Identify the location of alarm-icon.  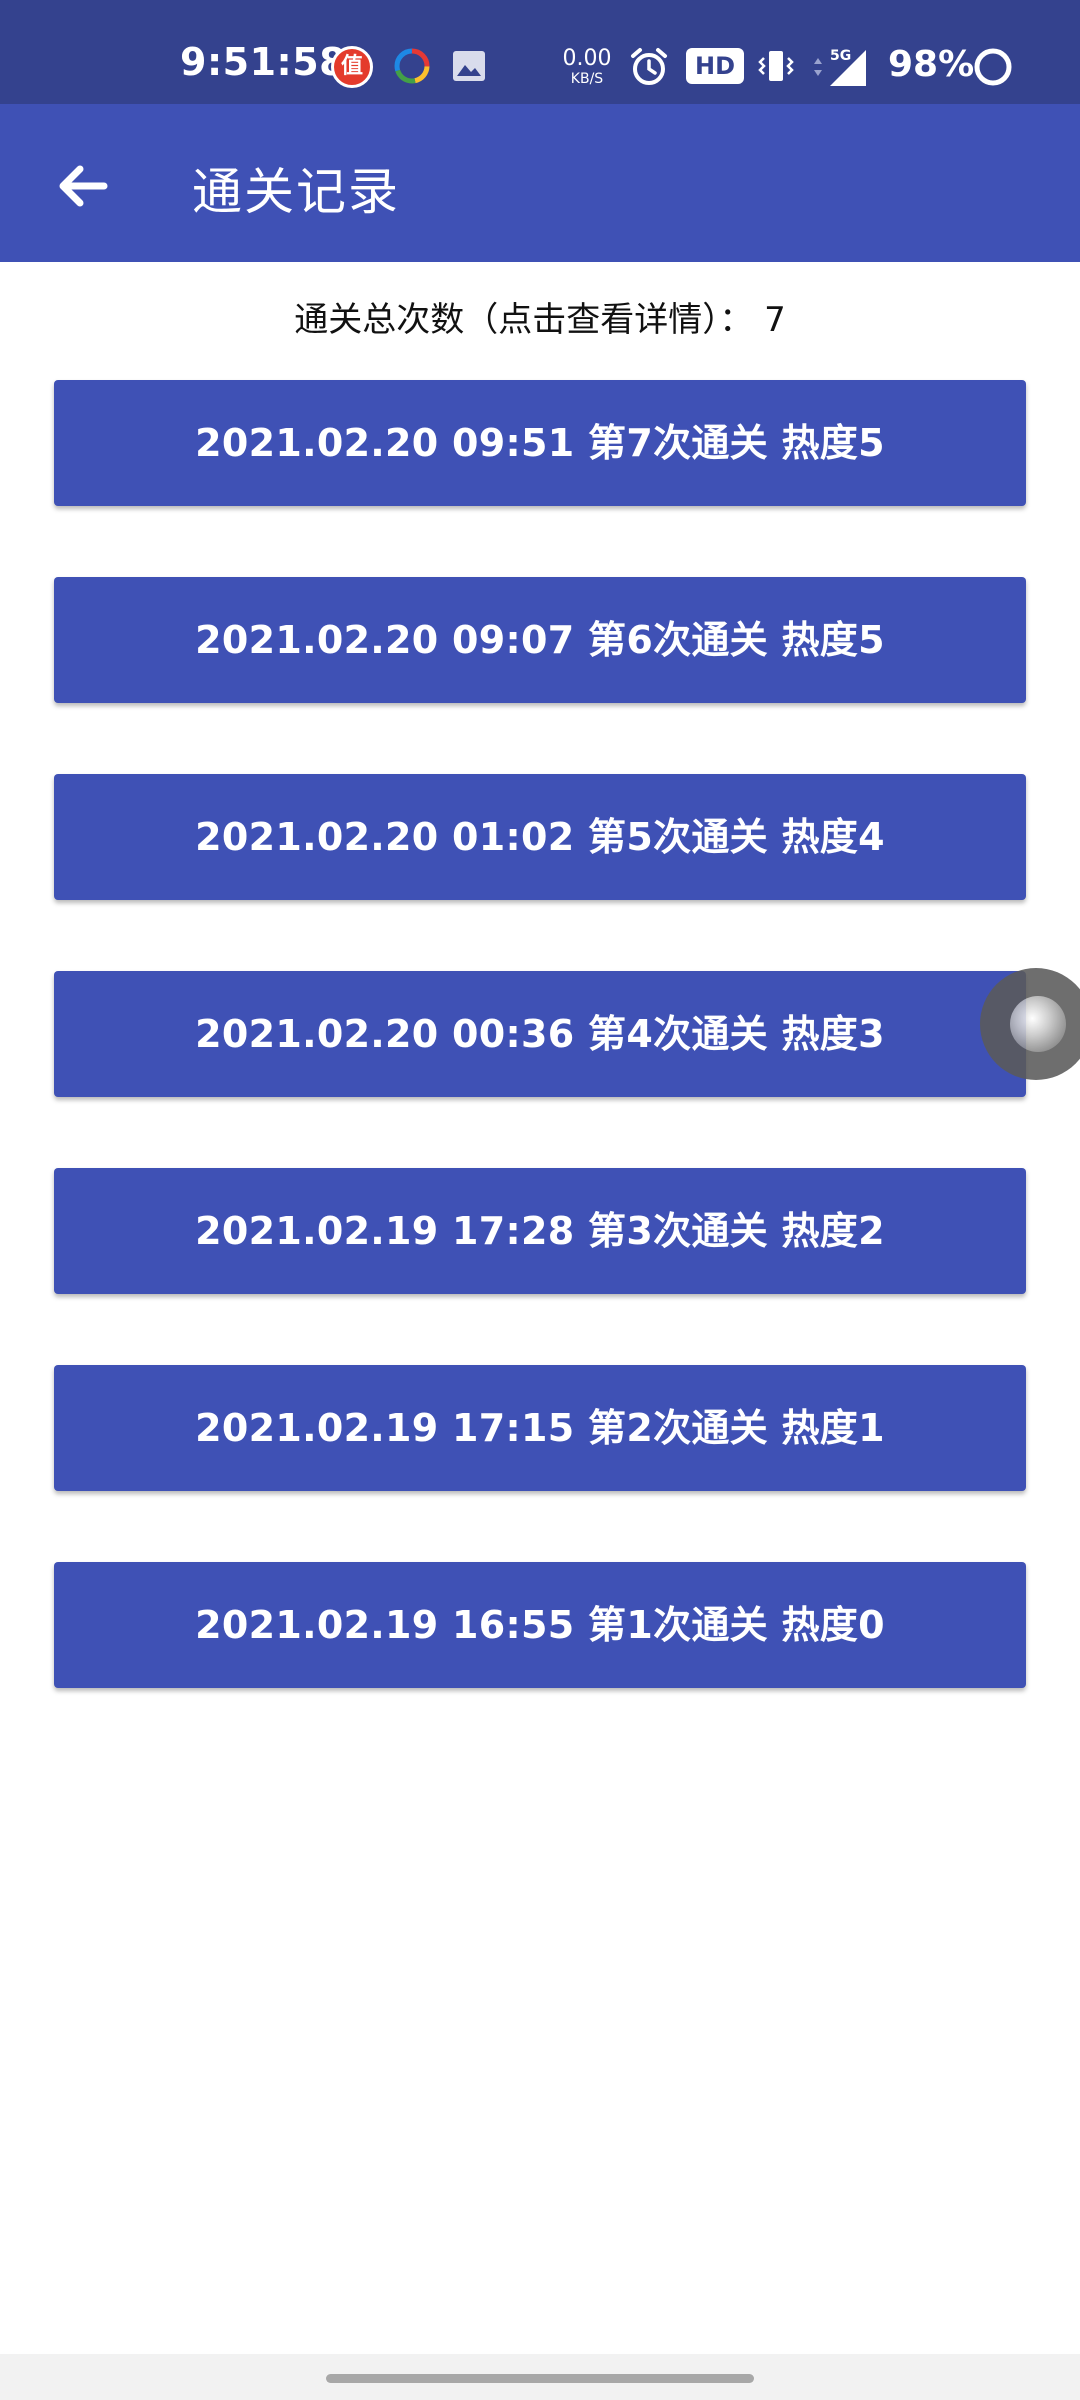
(649, 66).